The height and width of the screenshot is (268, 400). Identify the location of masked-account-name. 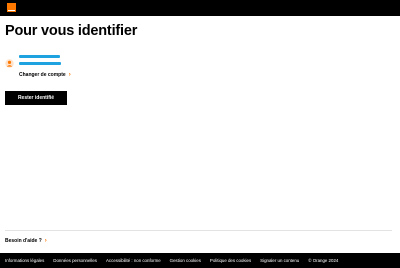
(39, 56).